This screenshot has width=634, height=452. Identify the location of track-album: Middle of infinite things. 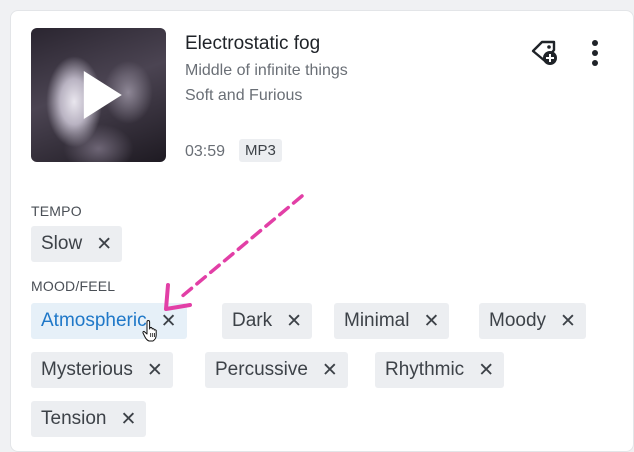
(266, 71).